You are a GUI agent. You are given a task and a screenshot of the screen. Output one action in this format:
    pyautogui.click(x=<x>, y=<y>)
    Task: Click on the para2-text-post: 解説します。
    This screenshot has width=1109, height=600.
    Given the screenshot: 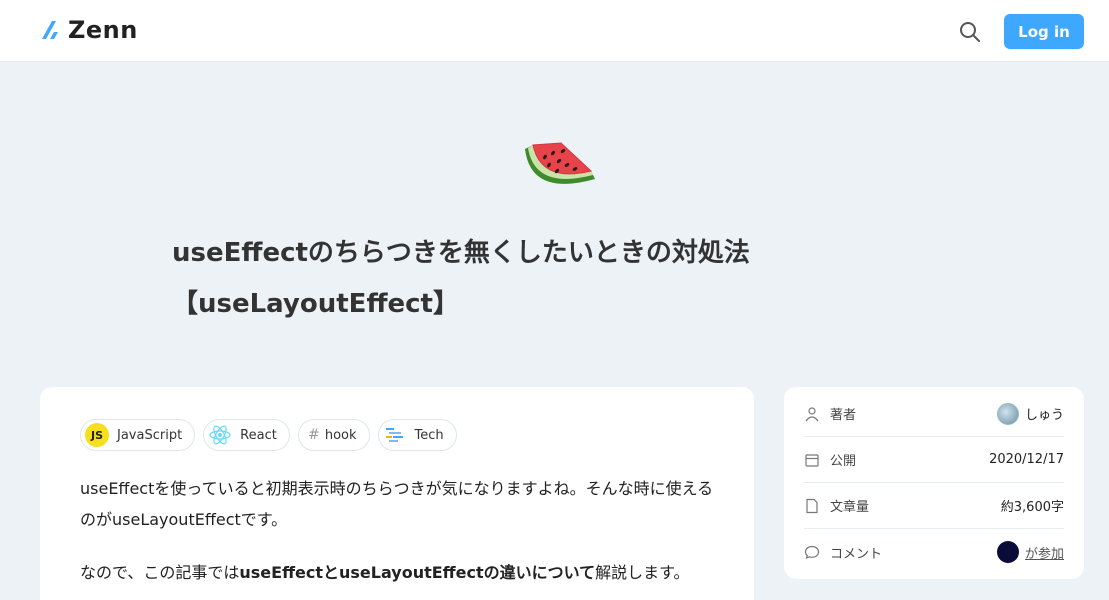 What is the action you would take?
    pyautogui.click(x=642, y=572)
    